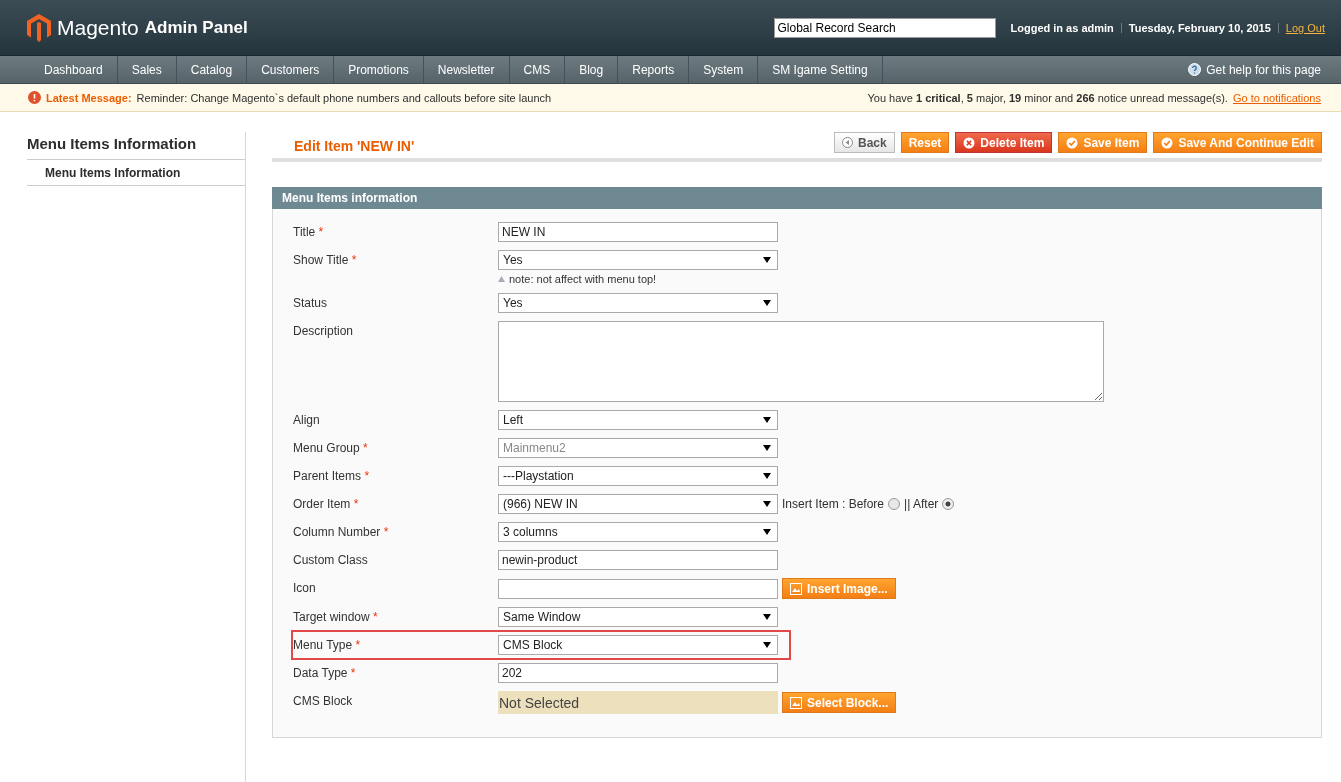  What do you see at coordinates (336, 616) in the screenshot?
I see `field-label: Target window *` at bounding box center [336, 616].